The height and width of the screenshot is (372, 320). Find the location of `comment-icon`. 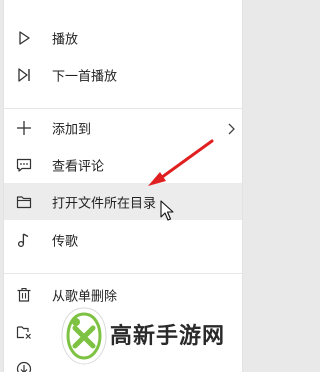

comment-icon is located at coordinates (24, 165).